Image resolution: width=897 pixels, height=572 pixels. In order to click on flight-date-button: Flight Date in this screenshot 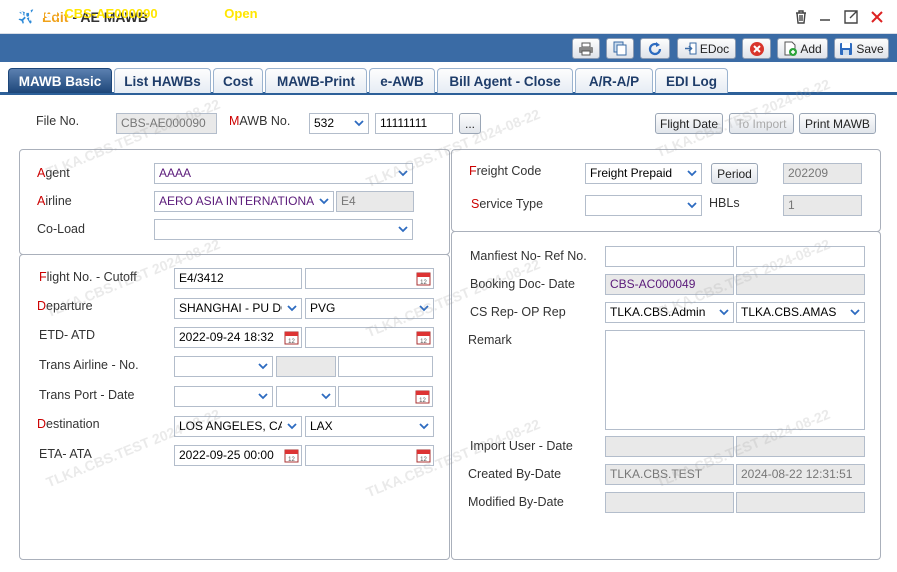, I will do `click(689, 123)`.